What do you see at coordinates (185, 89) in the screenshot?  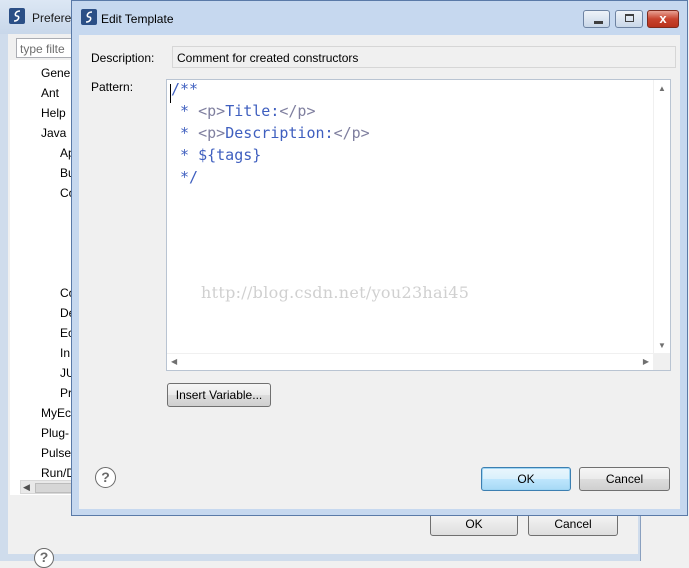 I see `pattern-line: /**` at bounding box center [185, 89].